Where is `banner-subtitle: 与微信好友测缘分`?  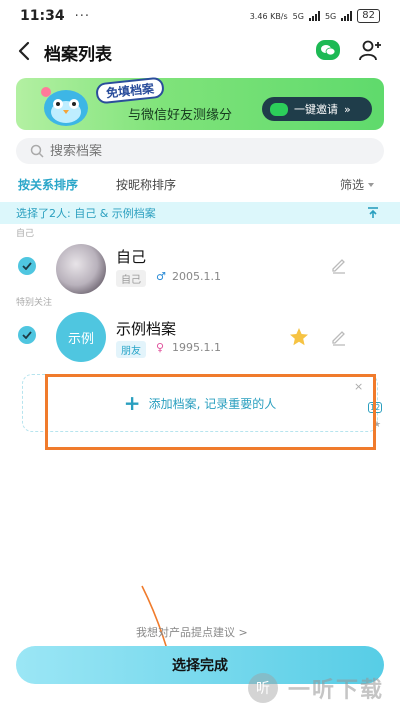
banner-subtitle: 与微信好友测缘分 is located at coordinates (180, 115).